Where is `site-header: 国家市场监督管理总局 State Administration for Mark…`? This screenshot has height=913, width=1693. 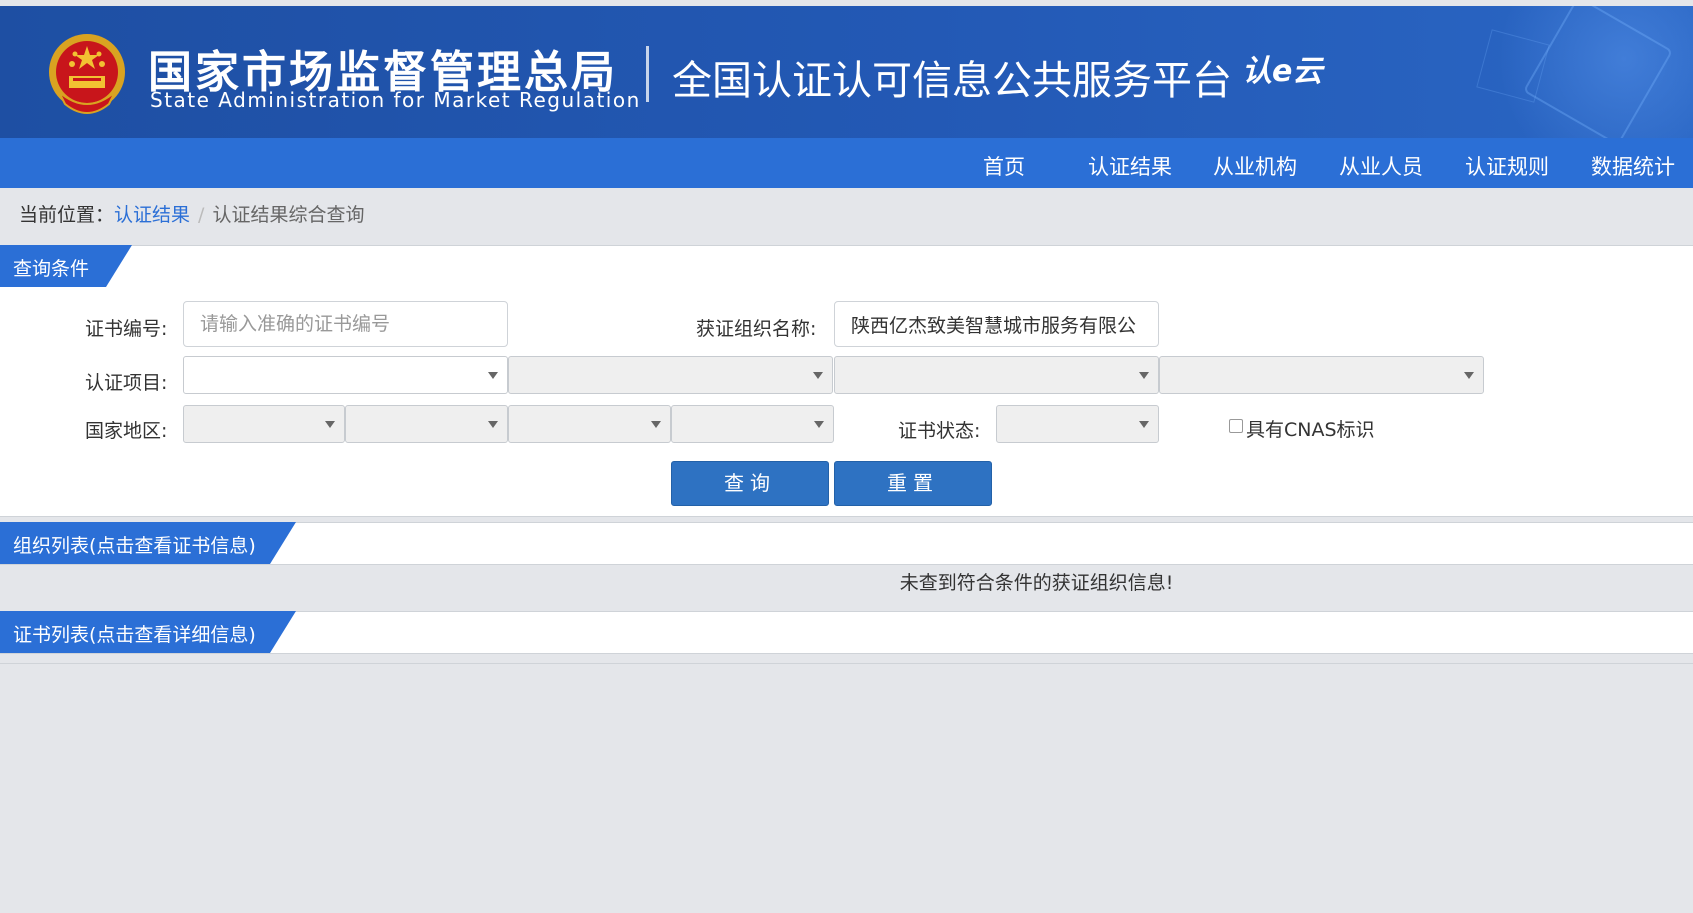
site-header: 国家市场监督管理总局 State Administration for Mark… is located at coordinates (846, 72).